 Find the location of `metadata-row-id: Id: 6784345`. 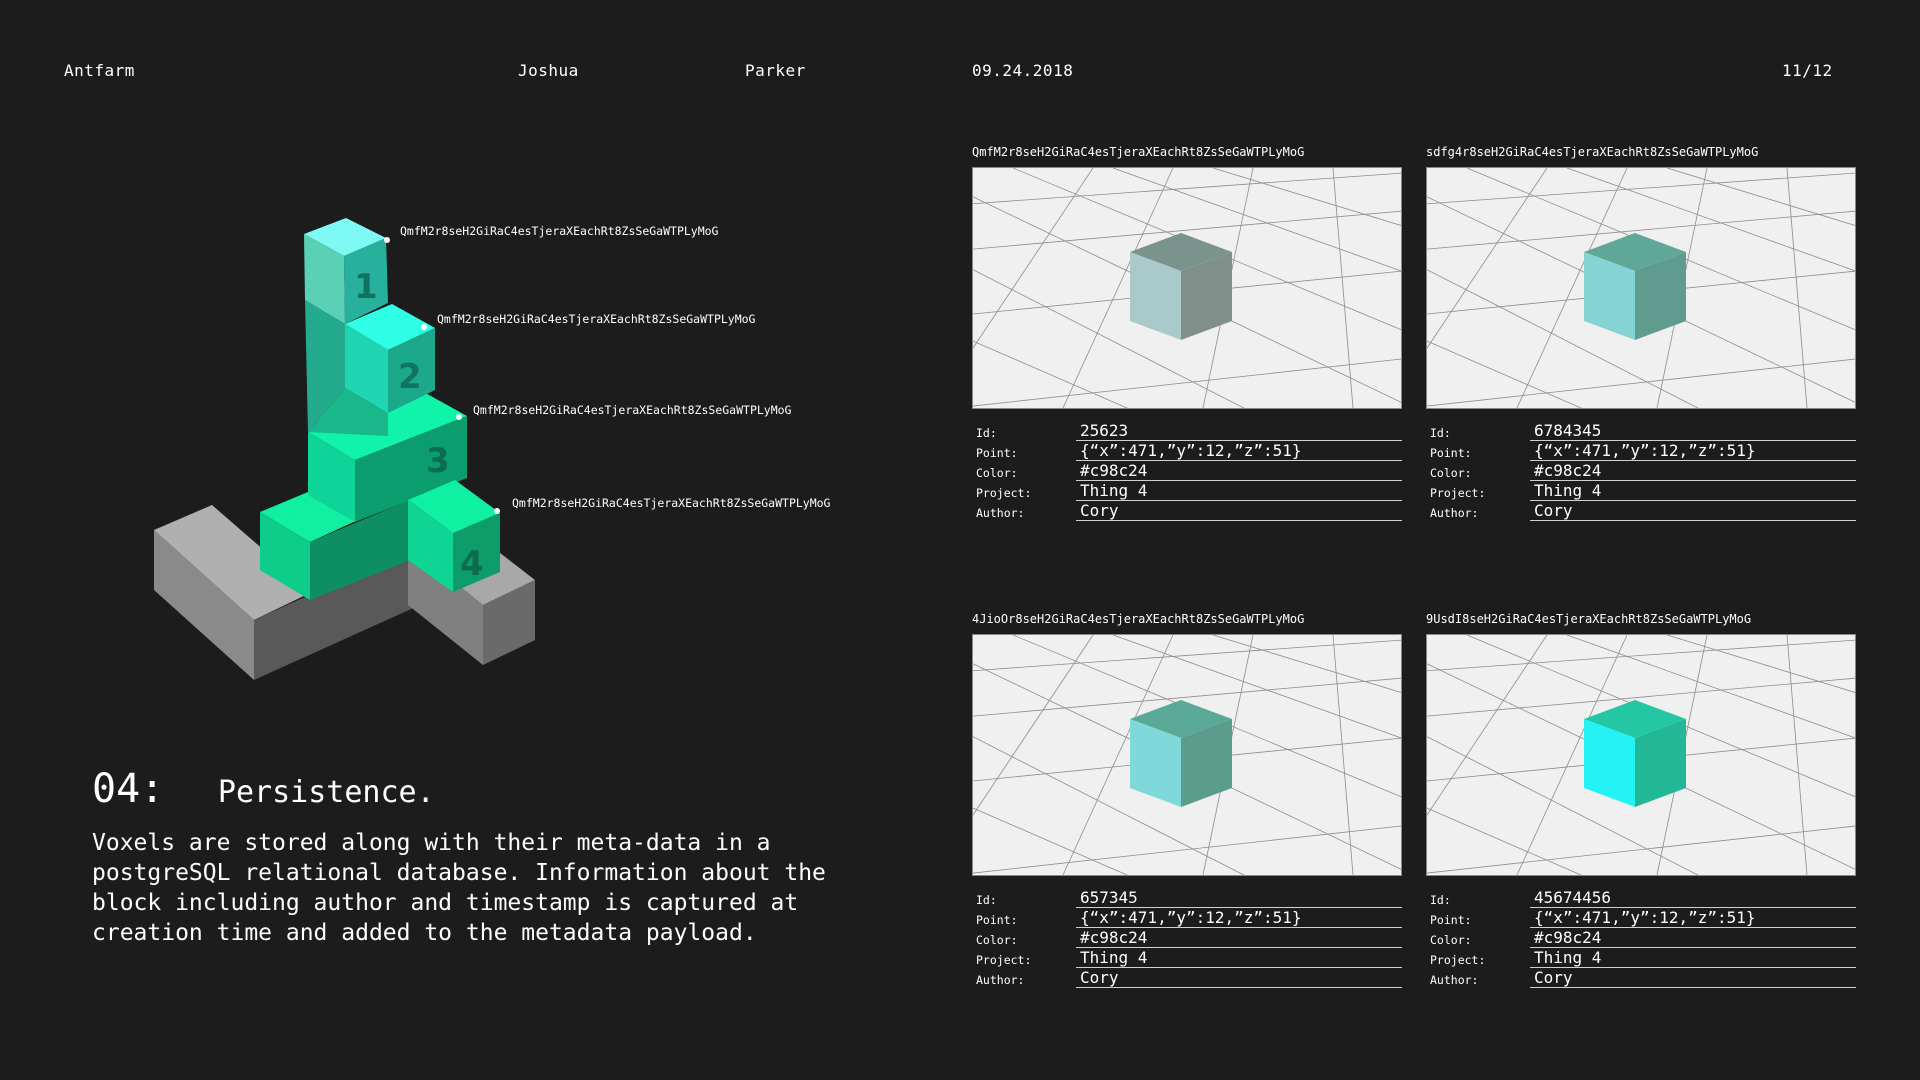

metadata-row-id: Id: 6784345 is located at coordinates (1641, 431).